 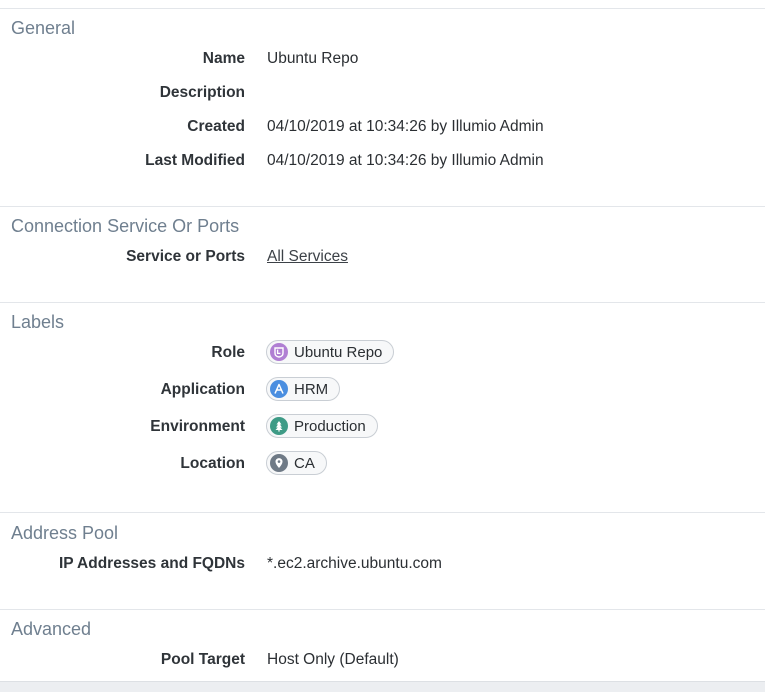 What do you see at coordinates (195, 160) in the screenshot?
I see `label-last-modified: Last Modified` at bounding box center [195, 160].